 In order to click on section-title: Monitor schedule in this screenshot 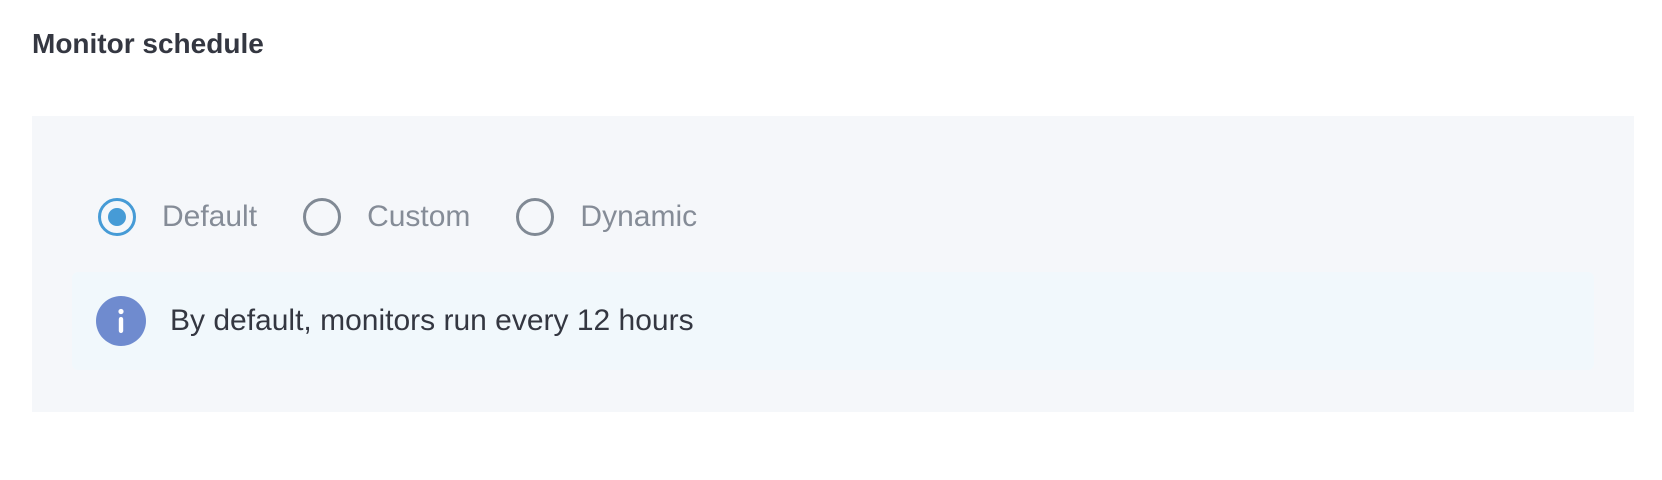, I will do `click(148, 43)`.